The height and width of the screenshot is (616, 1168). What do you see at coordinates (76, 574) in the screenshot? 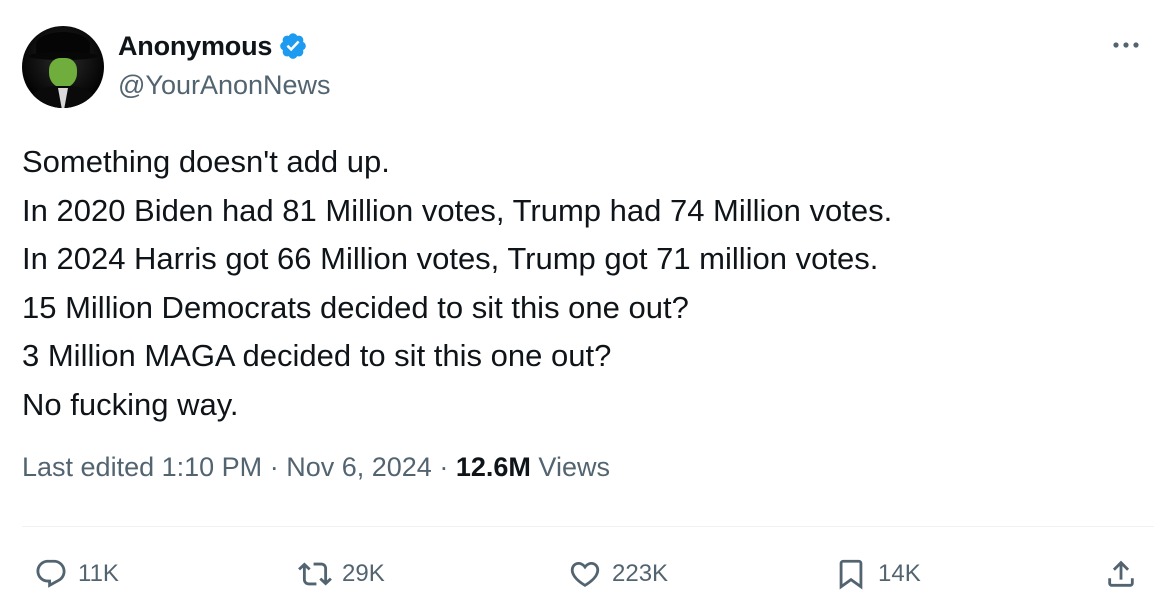
I see `reply-button: 11K` at bounding box center [76, 574].